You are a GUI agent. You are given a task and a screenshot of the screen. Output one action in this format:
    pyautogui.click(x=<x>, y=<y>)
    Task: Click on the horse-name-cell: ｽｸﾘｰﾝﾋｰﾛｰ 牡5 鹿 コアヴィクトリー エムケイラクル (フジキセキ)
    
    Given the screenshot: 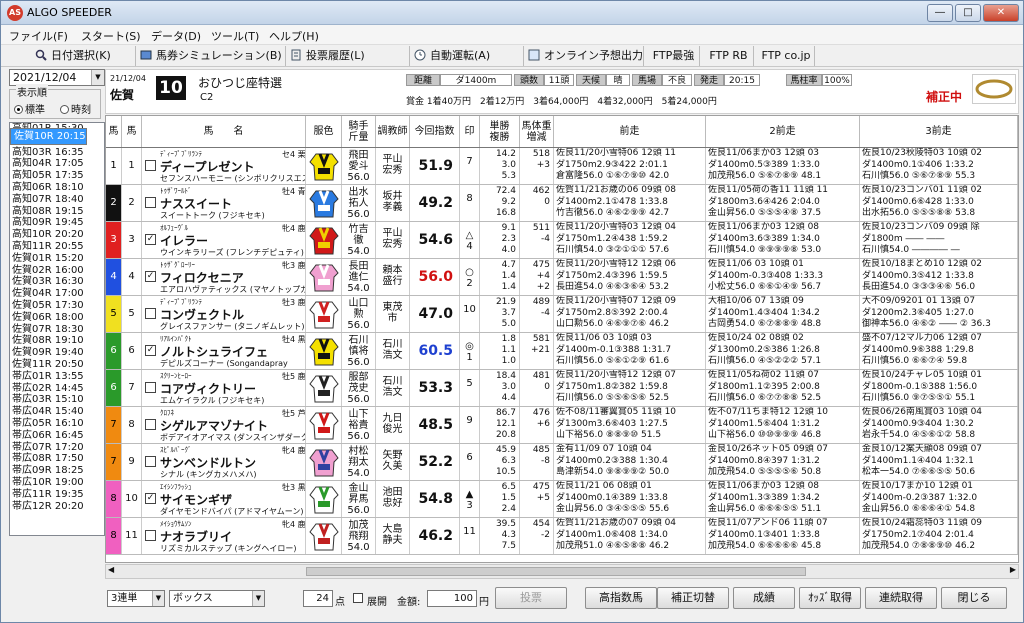 What is the action you would take?
    pyautogui.click(x=224, y=388)
    